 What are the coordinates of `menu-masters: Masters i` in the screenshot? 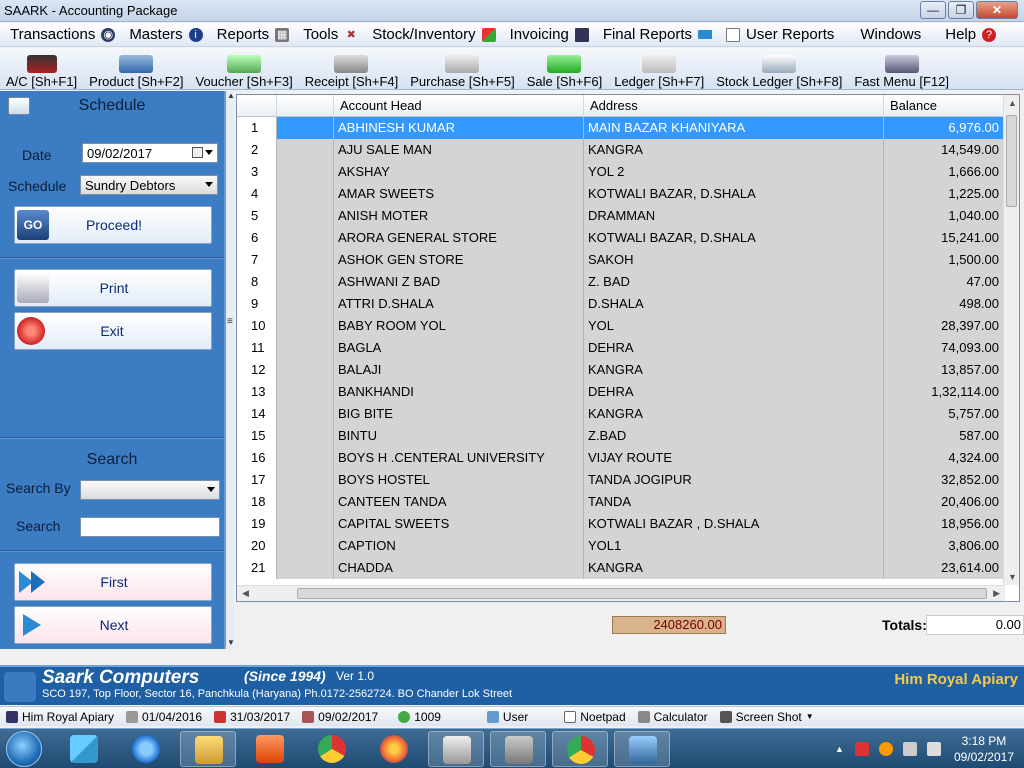 It's located at (162, 35).